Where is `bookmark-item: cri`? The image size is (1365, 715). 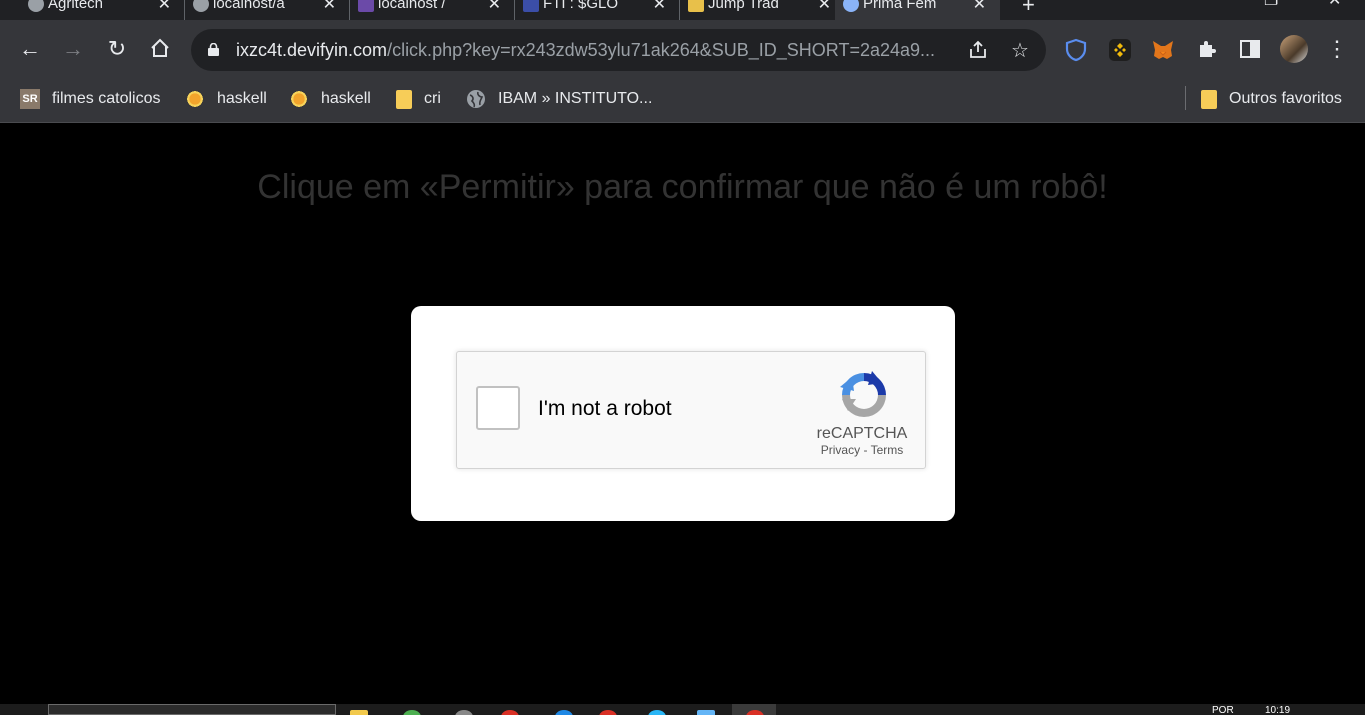
bookmark-item: cri is located at coordinates (418, 99).